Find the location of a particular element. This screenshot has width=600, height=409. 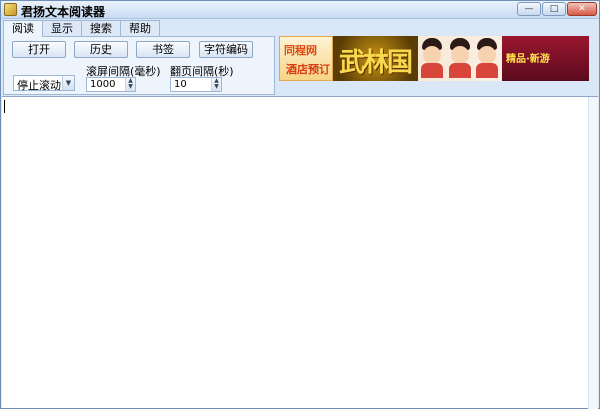

scroll-mode-select: 停止滚动 ▼ is located at coordinates (44, 83).